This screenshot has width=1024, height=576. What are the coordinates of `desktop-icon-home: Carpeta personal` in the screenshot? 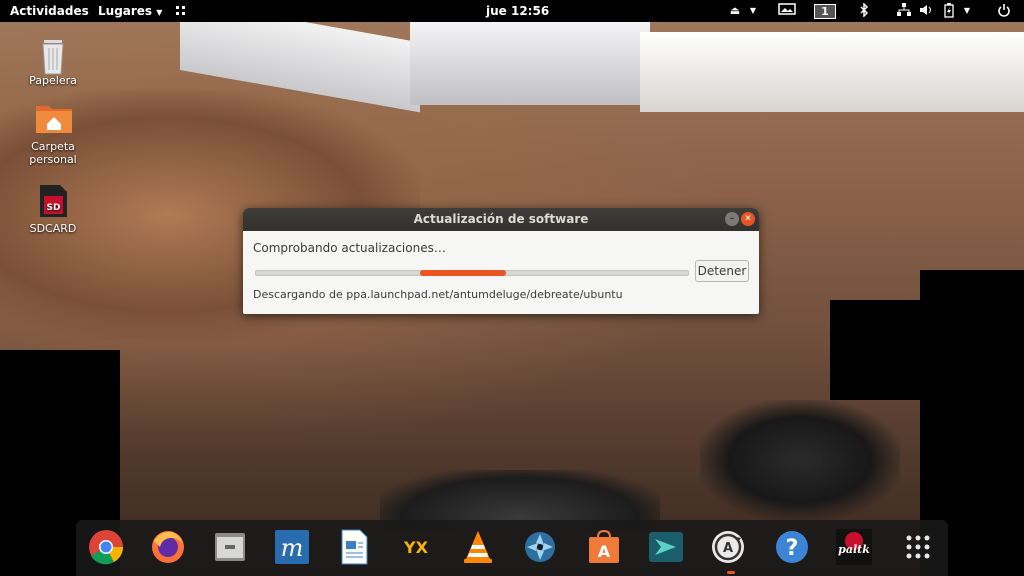 It's located at (53, 134).